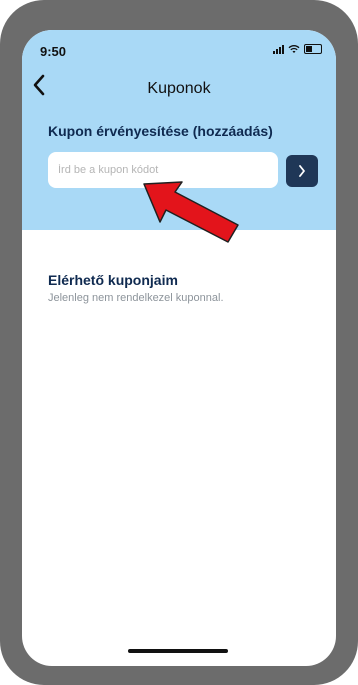 Image resolution: width=358 pixels, height=685 pixels. What do you see at coordinates (160, 131) in the screenshot?
I see `coupon-section-title: Kupon érvényesítése (hozzáadás)` at bounding box center [160, 131].